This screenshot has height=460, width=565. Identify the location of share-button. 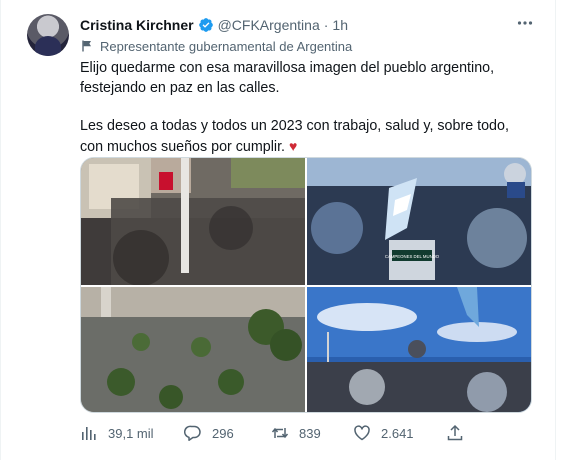
(455, 433).